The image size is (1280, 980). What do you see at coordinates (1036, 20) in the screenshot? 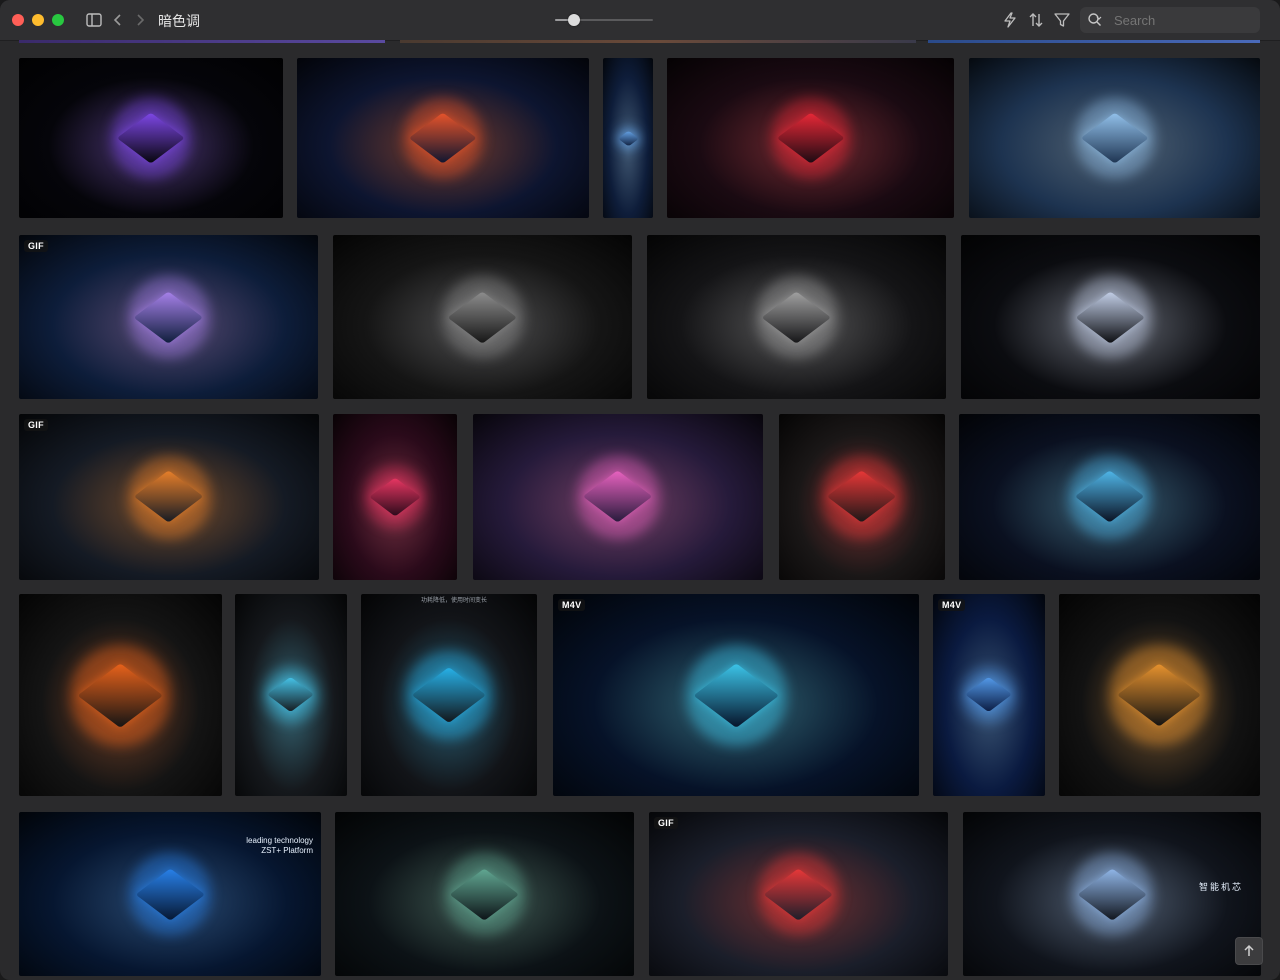
I see `sort-arrows-icon` at bounding box center [1036, 20].